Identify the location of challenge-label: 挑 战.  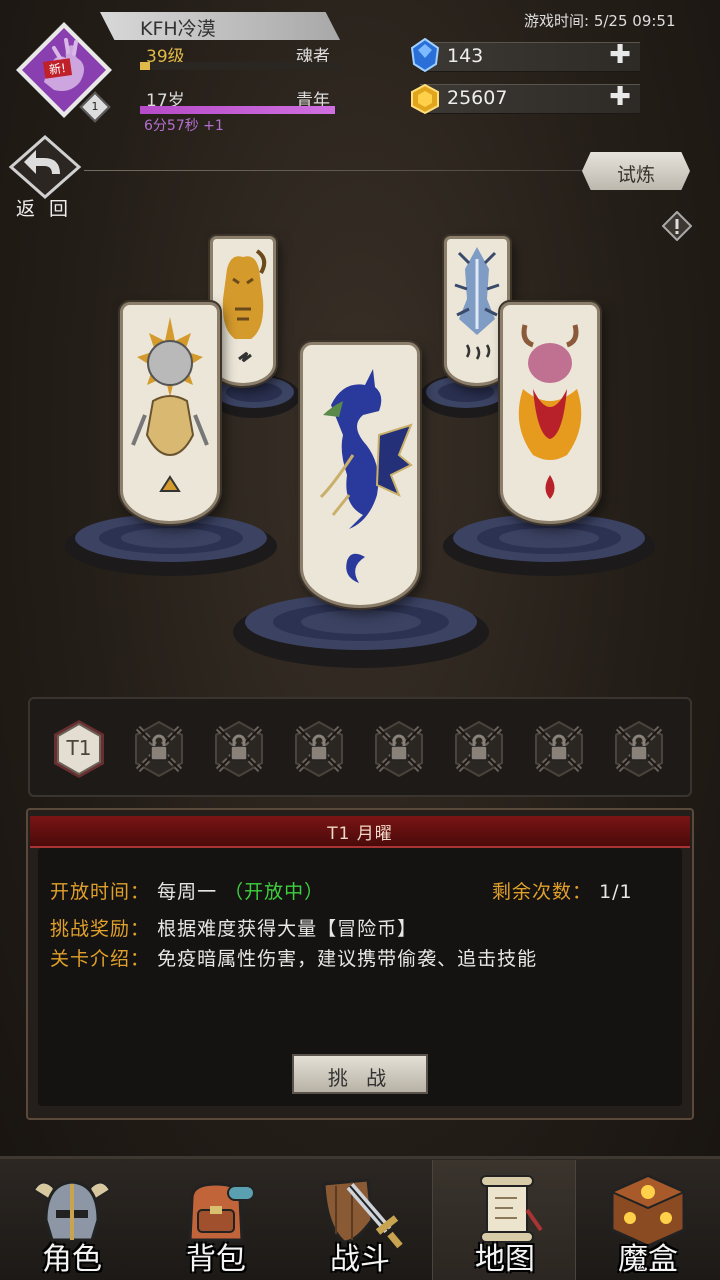
(360, 1078).